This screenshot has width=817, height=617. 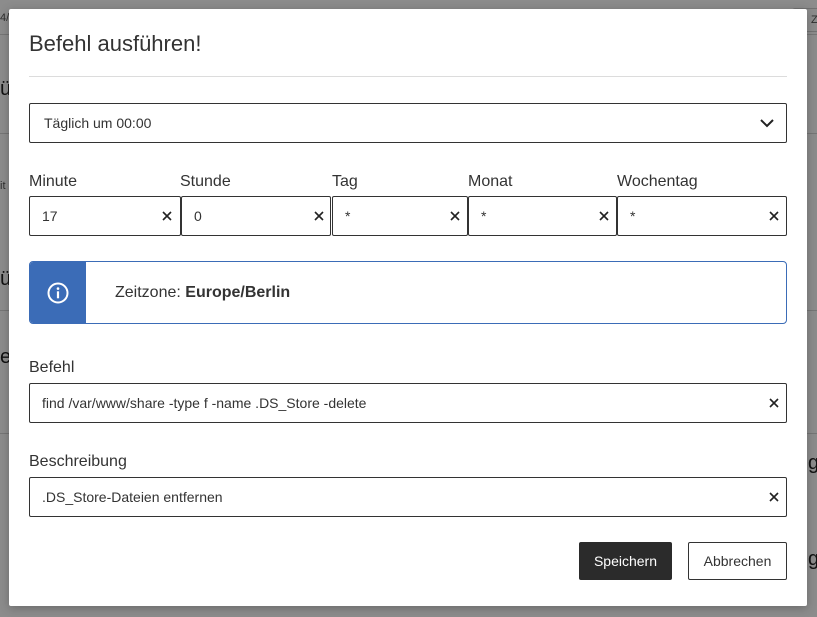 I want to click on month-label: Monat, so click(x=490, y=181).